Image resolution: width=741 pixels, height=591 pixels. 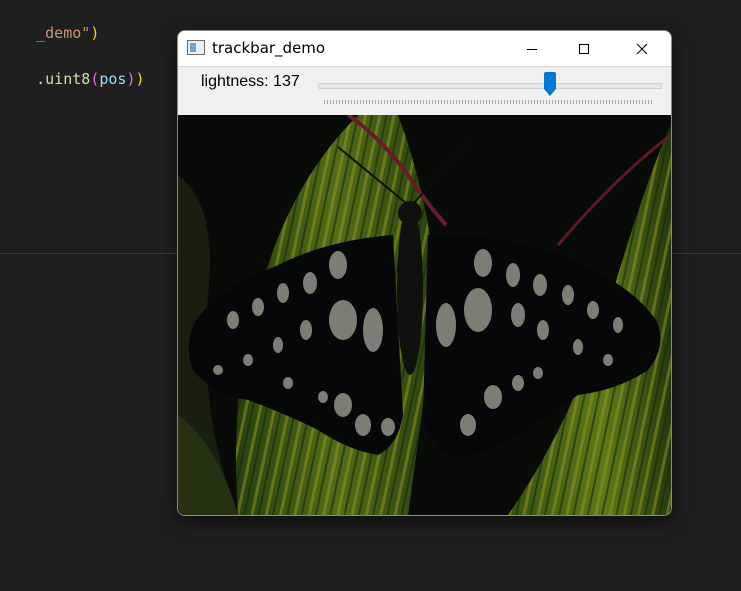 I want to click on code-paren-open: (, so click(x=95, y=79).